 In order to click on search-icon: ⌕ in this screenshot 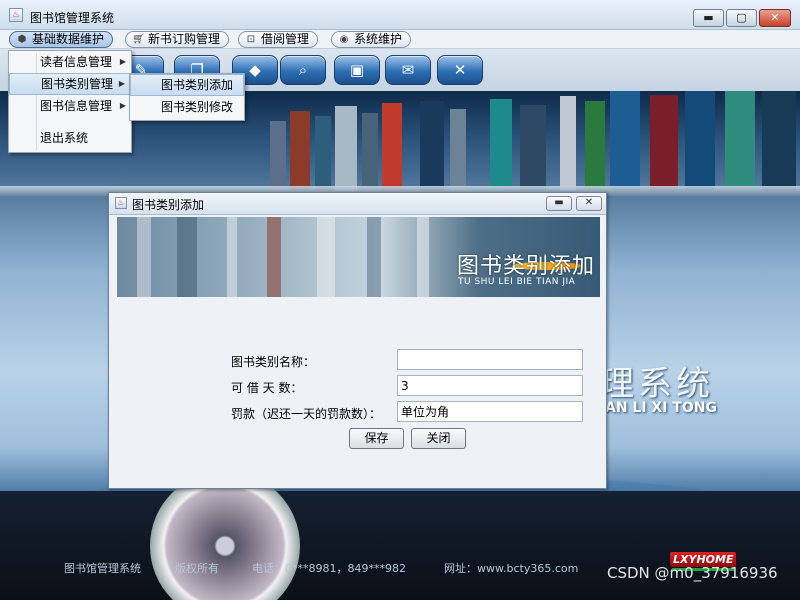, I will do `click(303, 70)`.